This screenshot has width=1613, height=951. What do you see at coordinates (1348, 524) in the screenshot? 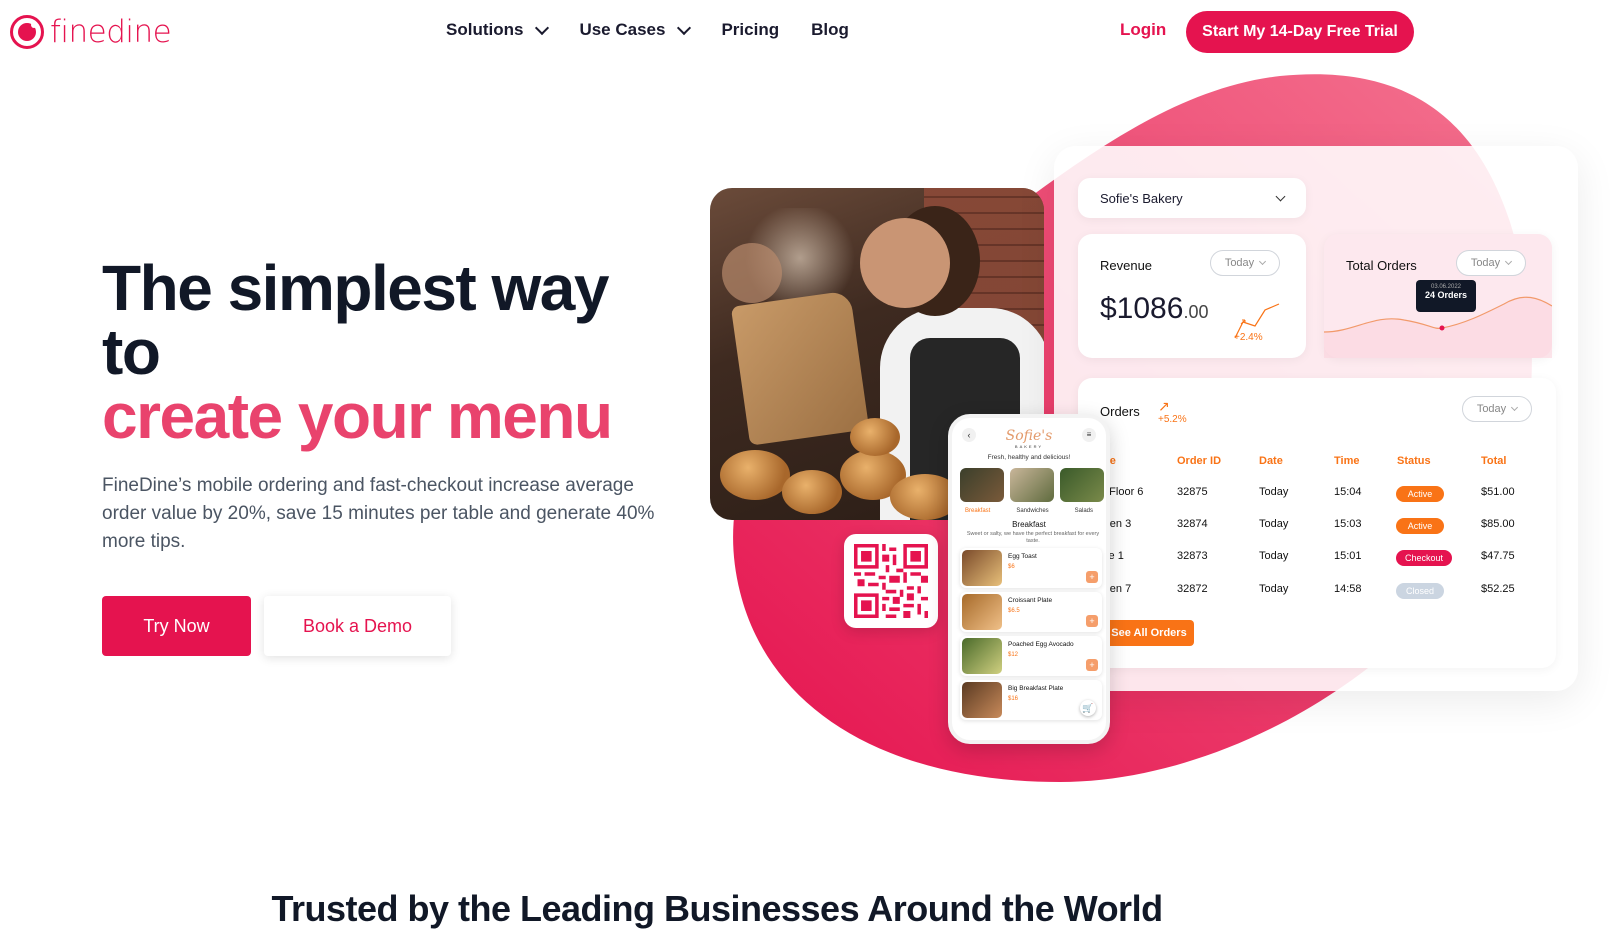
I see `cell-time: 15:03` at bounding box center [1348, 524].